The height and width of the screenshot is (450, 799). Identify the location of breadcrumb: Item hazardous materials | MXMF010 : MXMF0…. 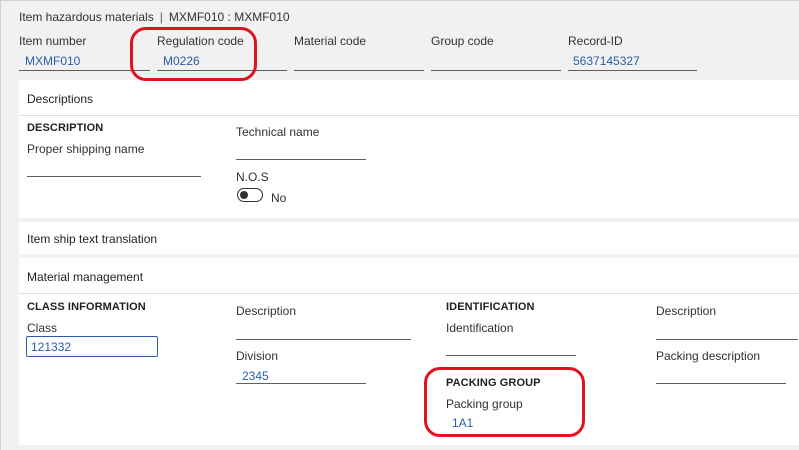
(154, 17).